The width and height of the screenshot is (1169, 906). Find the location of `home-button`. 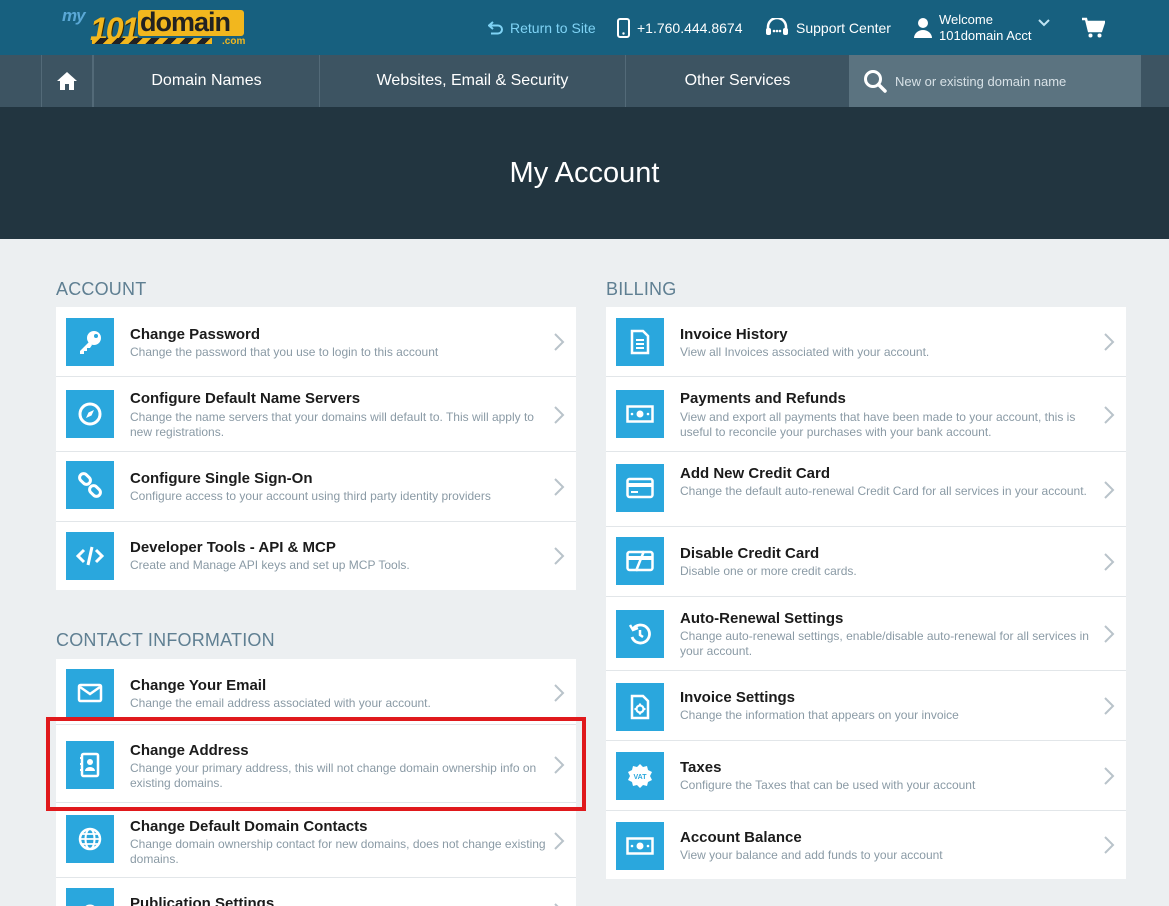

home-button is located at coordinates (67, 81).